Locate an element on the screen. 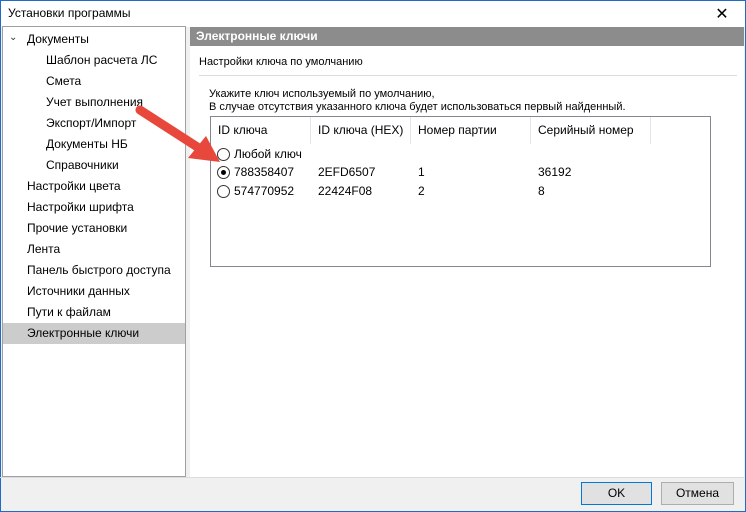 Image resolution: width=746 pixels, height=512 pixels. tree-item-estimate: Смета is located at coordinates (63, 81).